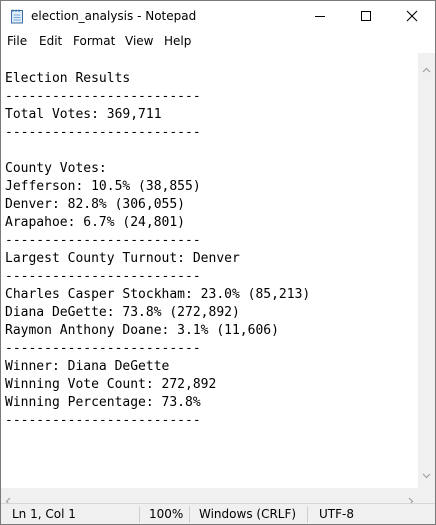 This screenshot has height=525, width=436. I want to click on cursor-position: Ln 1, Col 1, so click(44, 514).